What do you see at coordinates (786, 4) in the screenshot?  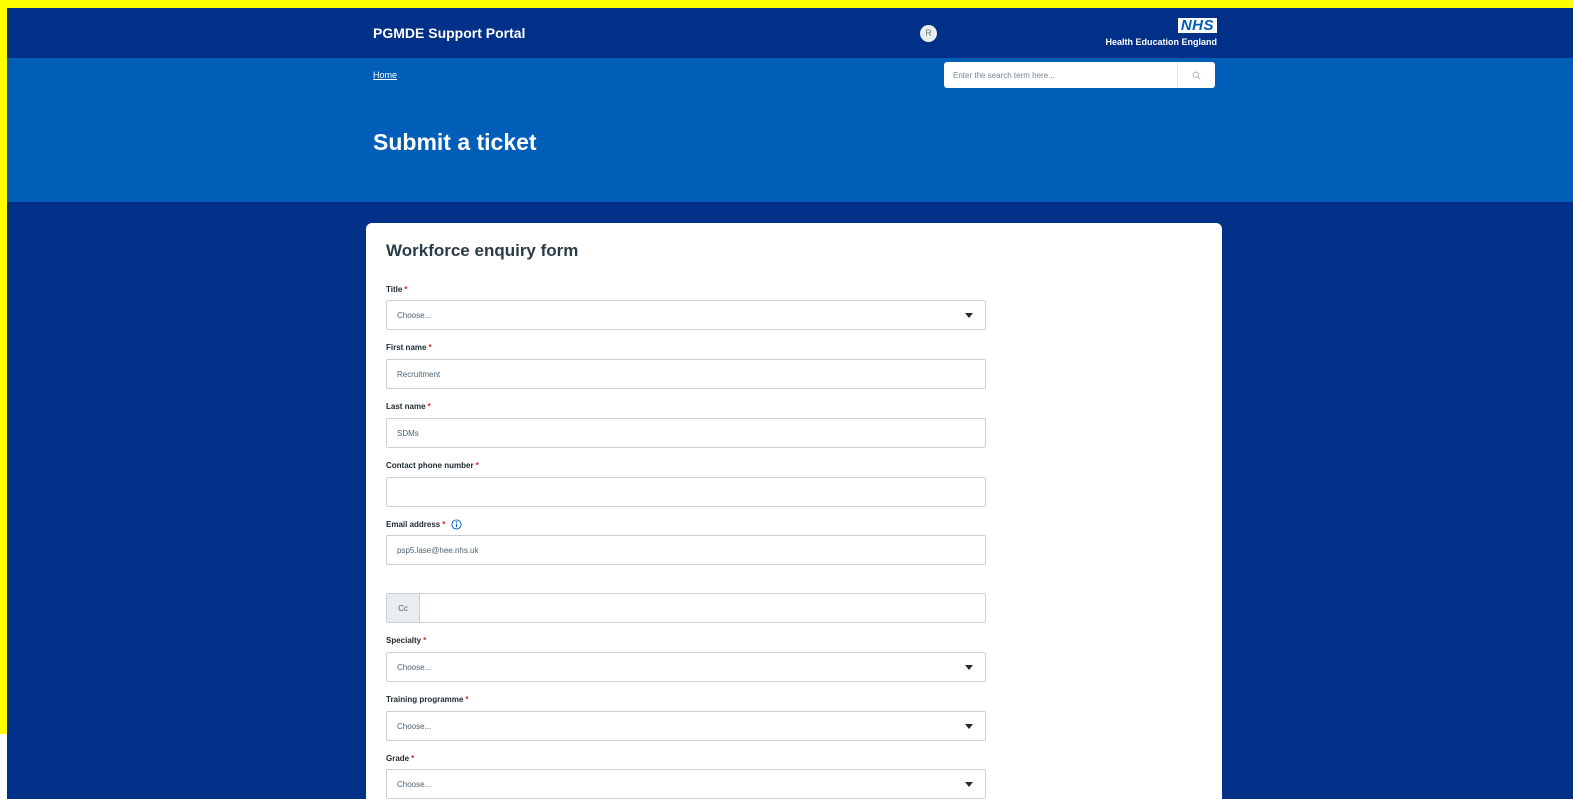 I see `top-highlight-strip` at bounding box center [786, 4].